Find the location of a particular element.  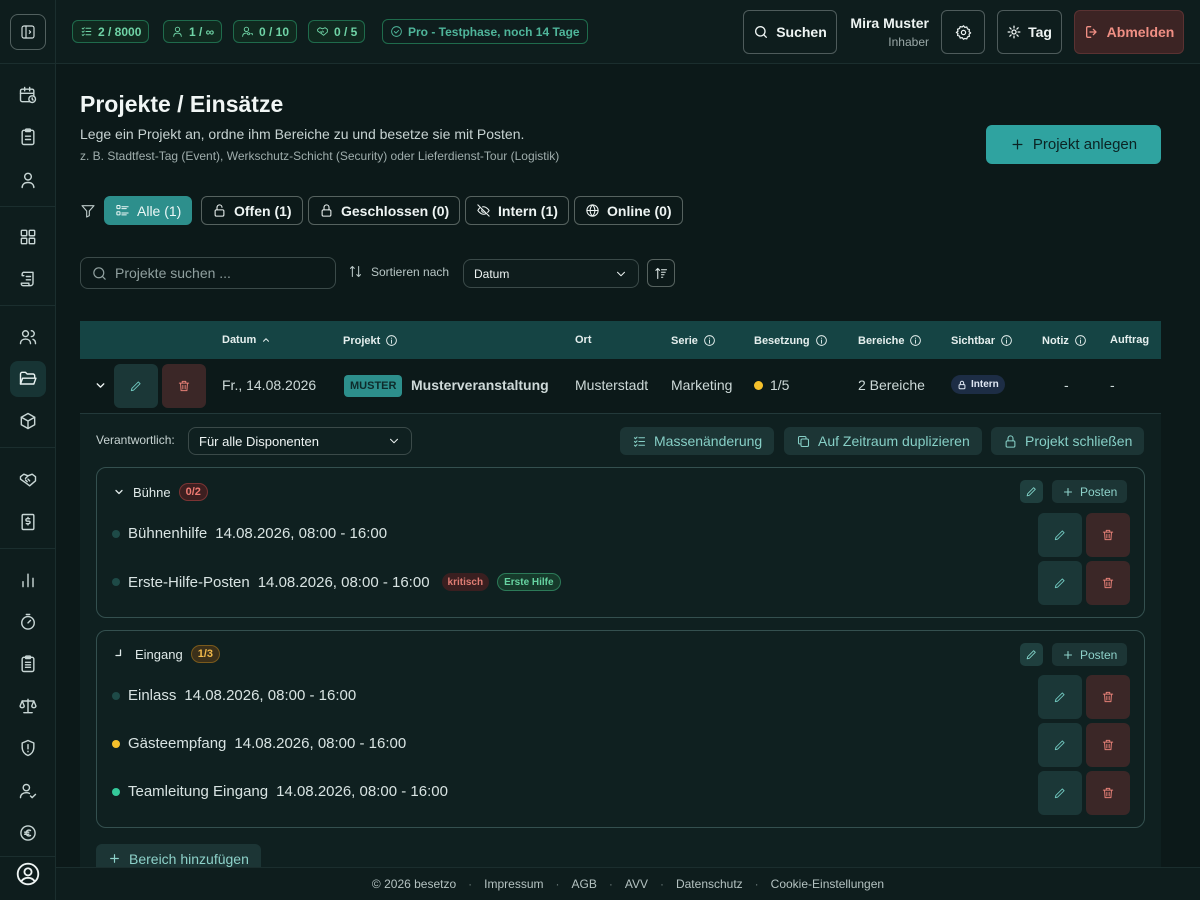

sidebar-item-team is located at coordinates (28, 337).